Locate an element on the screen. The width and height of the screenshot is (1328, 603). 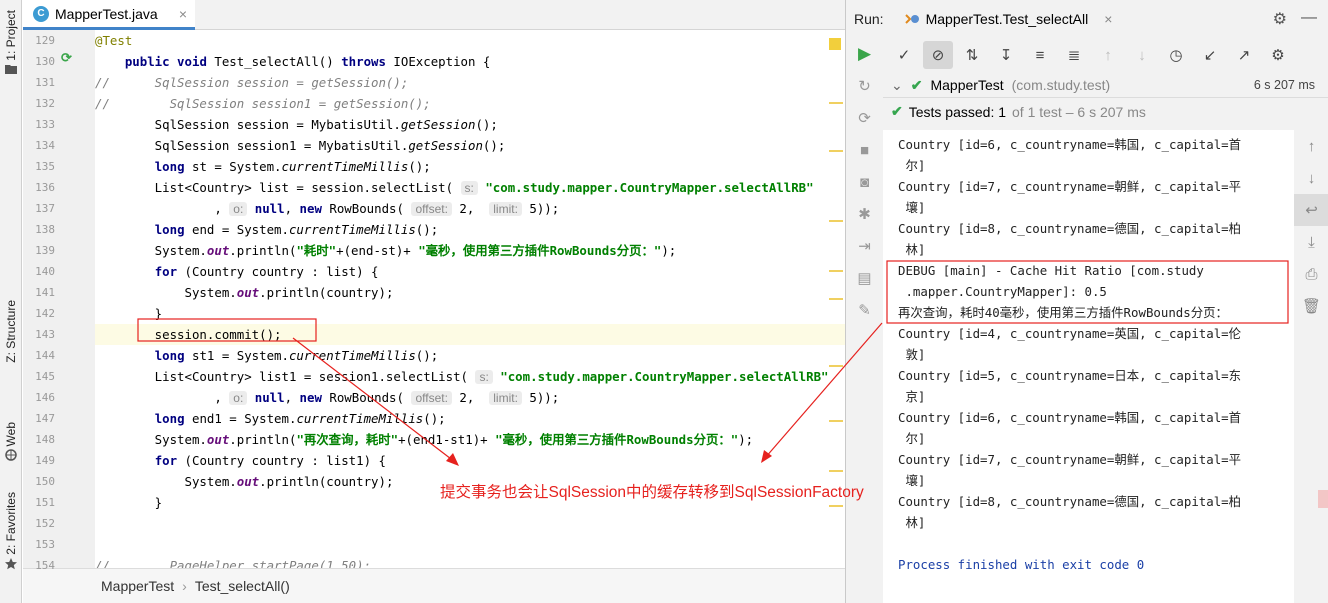
settings-gear-icon: ⚙ is located at coordinates (1280, 19).